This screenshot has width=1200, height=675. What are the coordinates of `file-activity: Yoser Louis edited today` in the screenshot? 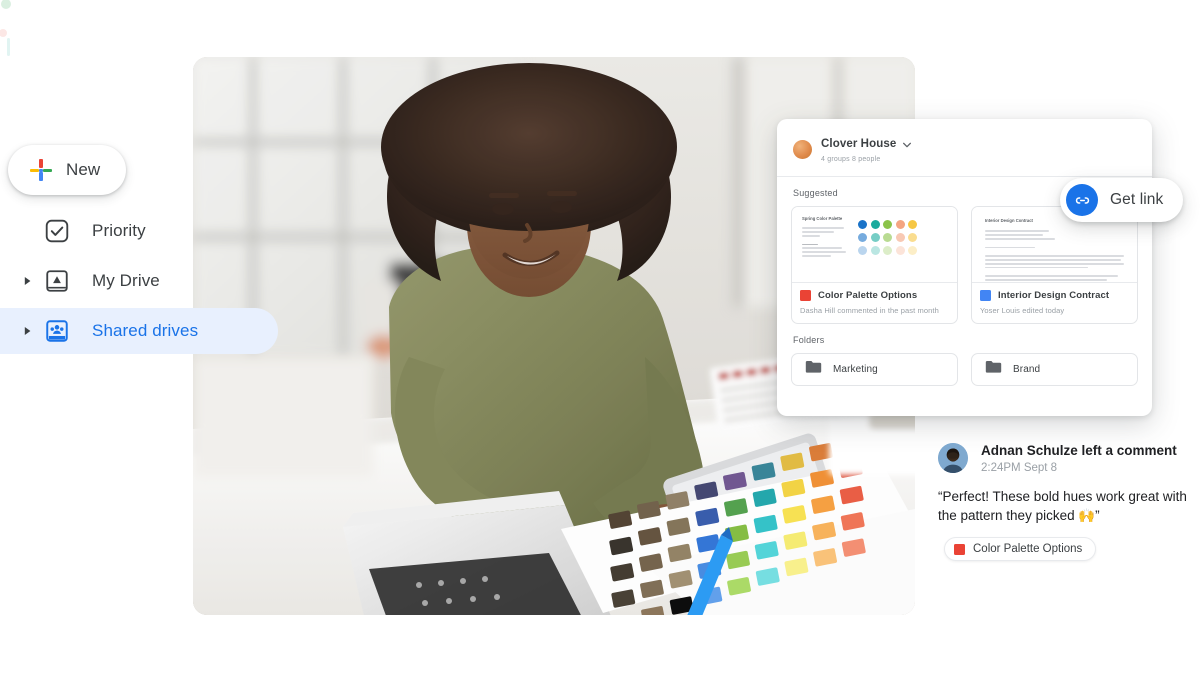 It's located at (1022, 311).